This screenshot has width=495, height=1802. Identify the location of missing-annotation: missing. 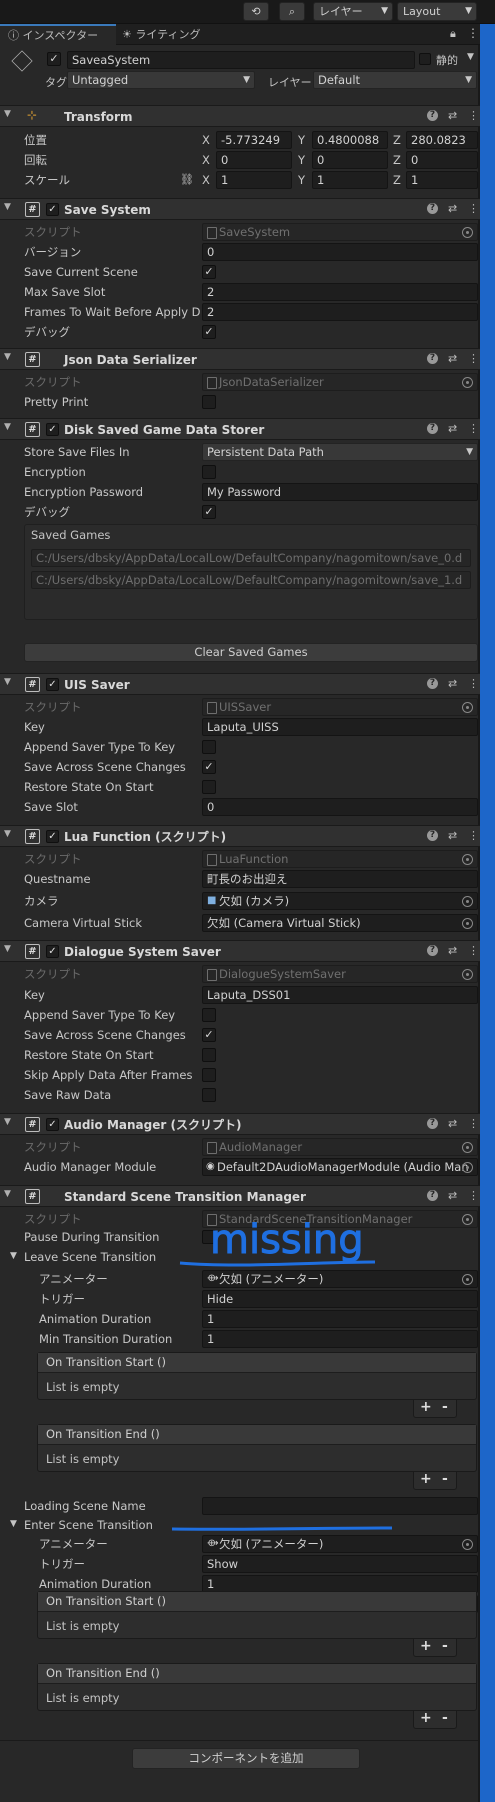
(282, 1374).